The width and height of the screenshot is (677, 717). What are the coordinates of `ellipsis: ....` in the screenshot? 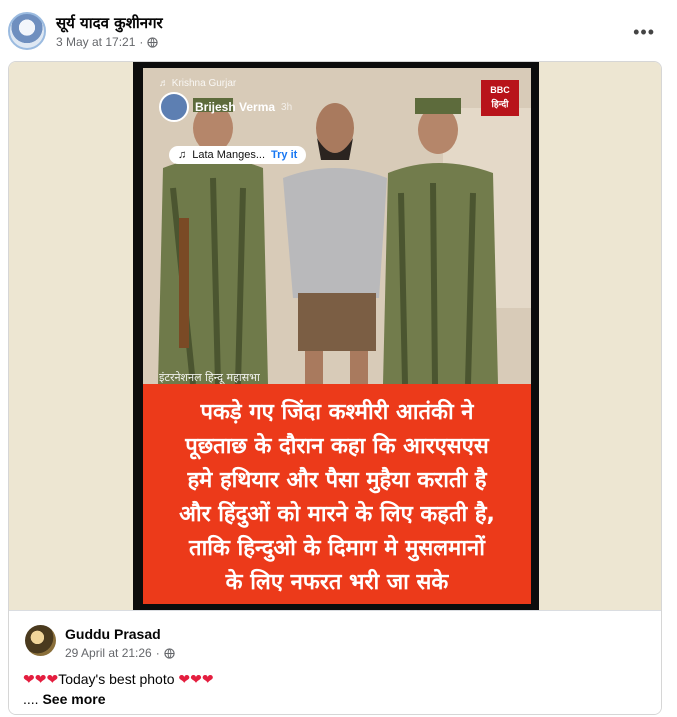 It's located at (31, 699).